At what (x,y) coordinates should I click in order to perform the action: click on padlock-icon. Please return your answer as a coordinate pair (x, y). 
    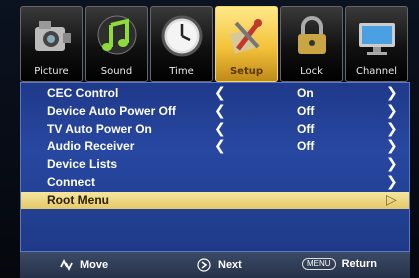
    Looking at the image, I should click on (312, 35).